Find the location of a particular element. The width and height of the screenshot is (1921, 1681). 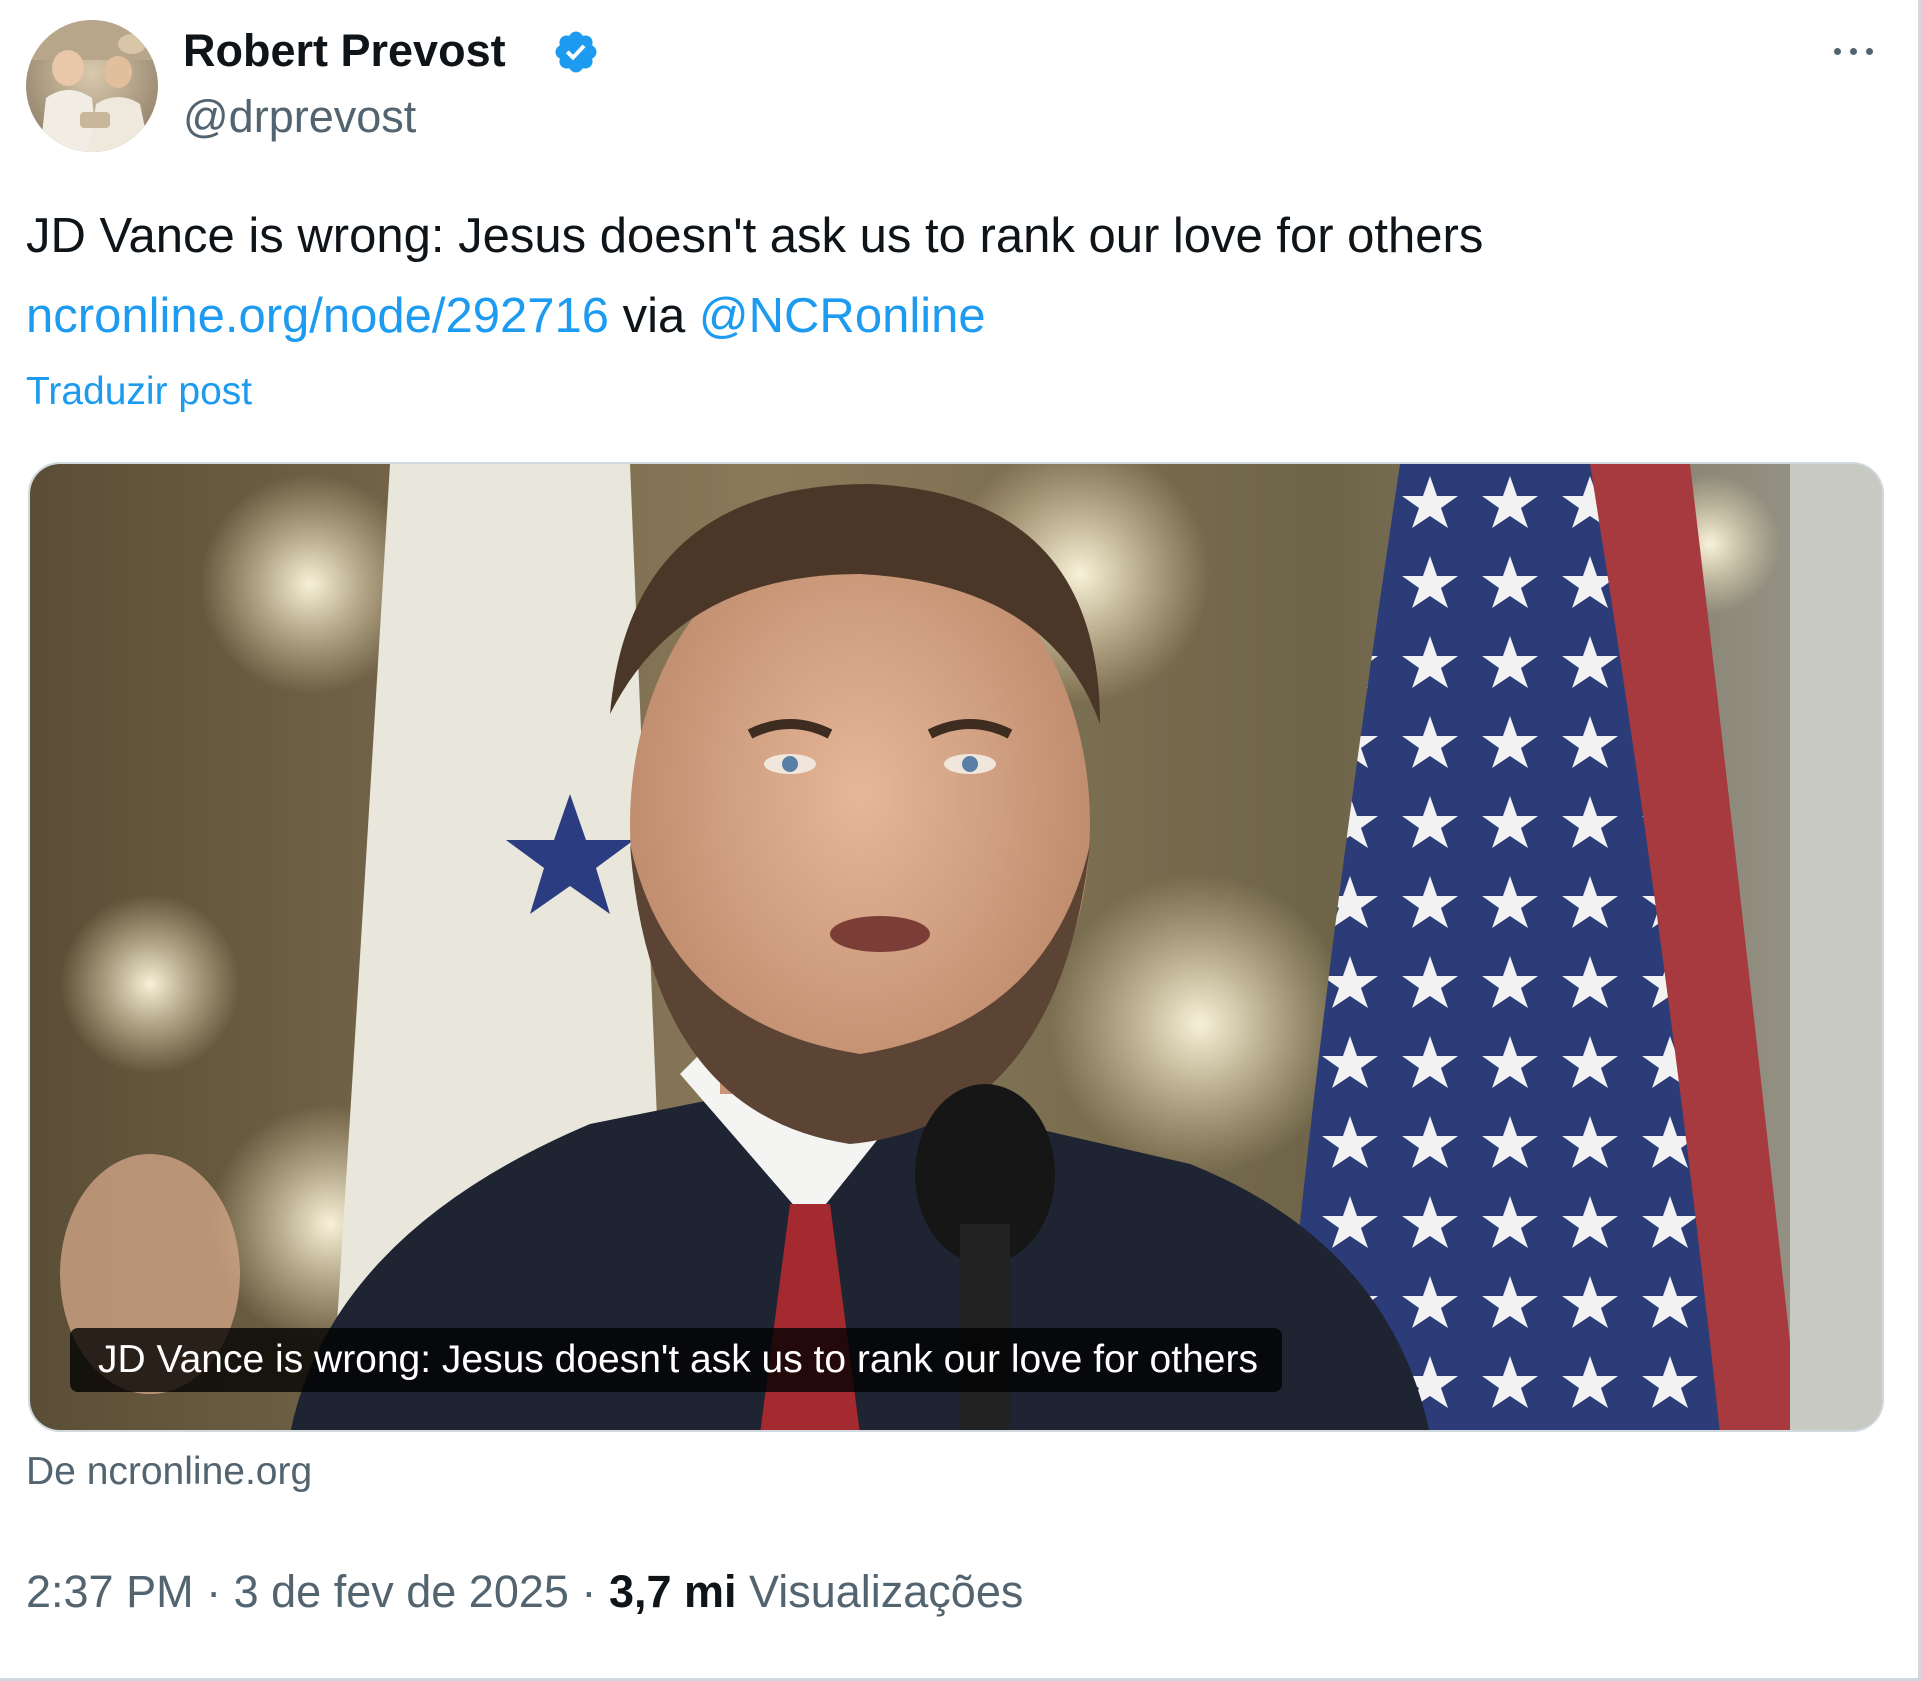

author-name: Robert Prevost is located at coordinates (344, 51).